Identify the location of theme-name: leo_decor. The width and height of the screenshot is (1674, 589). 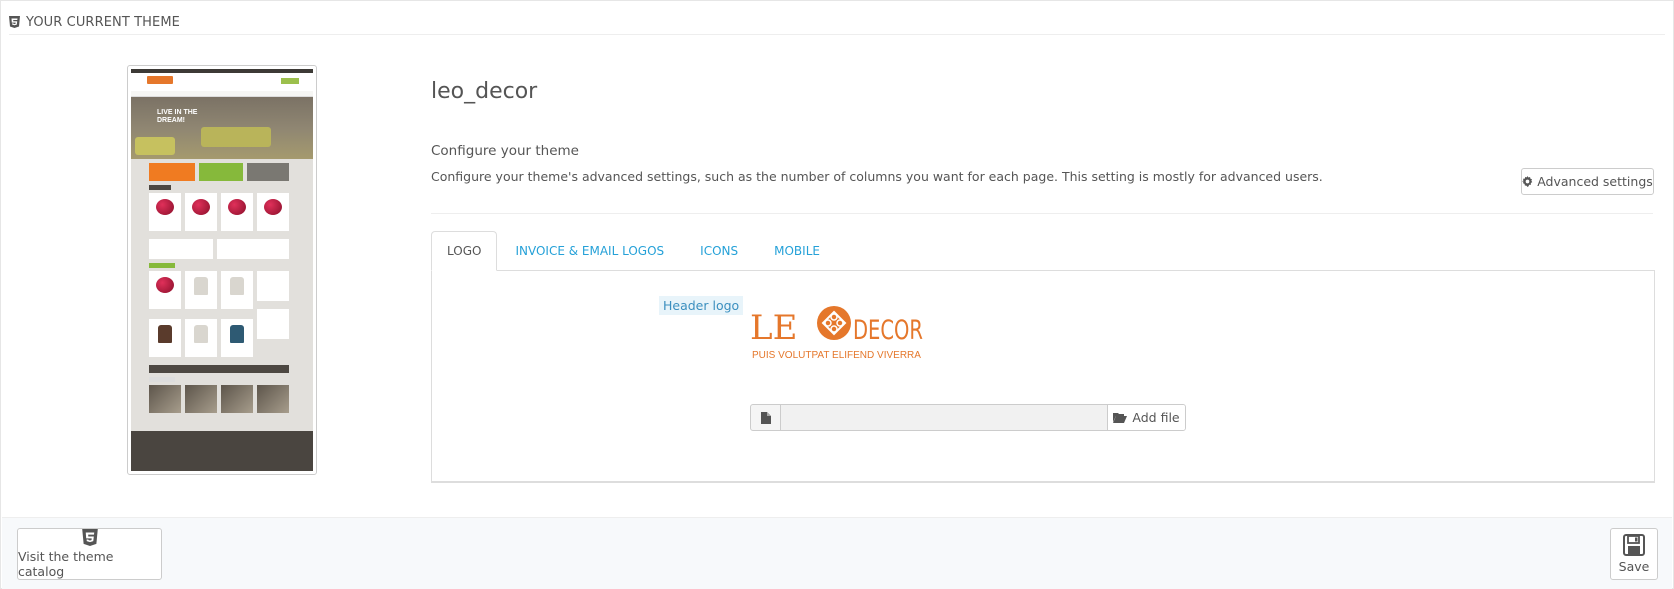
(484, 91).